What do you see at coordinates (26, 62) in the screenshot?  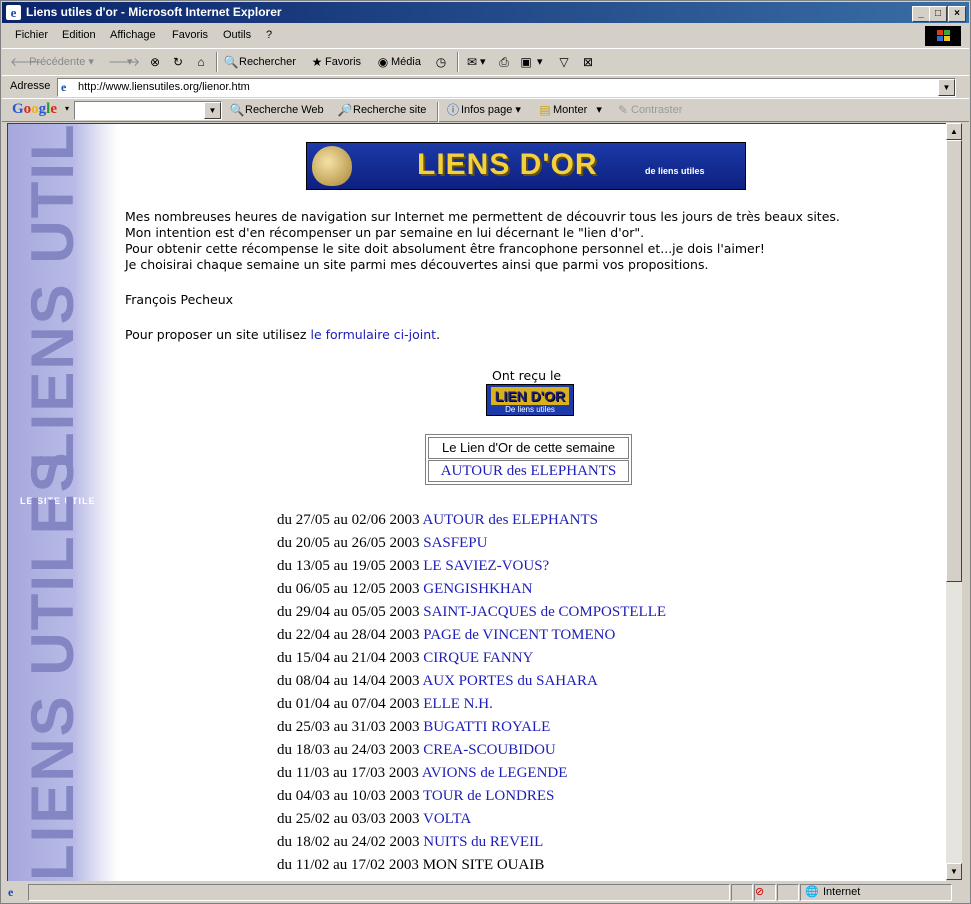 I see `back-arrow-icon: 🡐` at bounding box center [26, 62].